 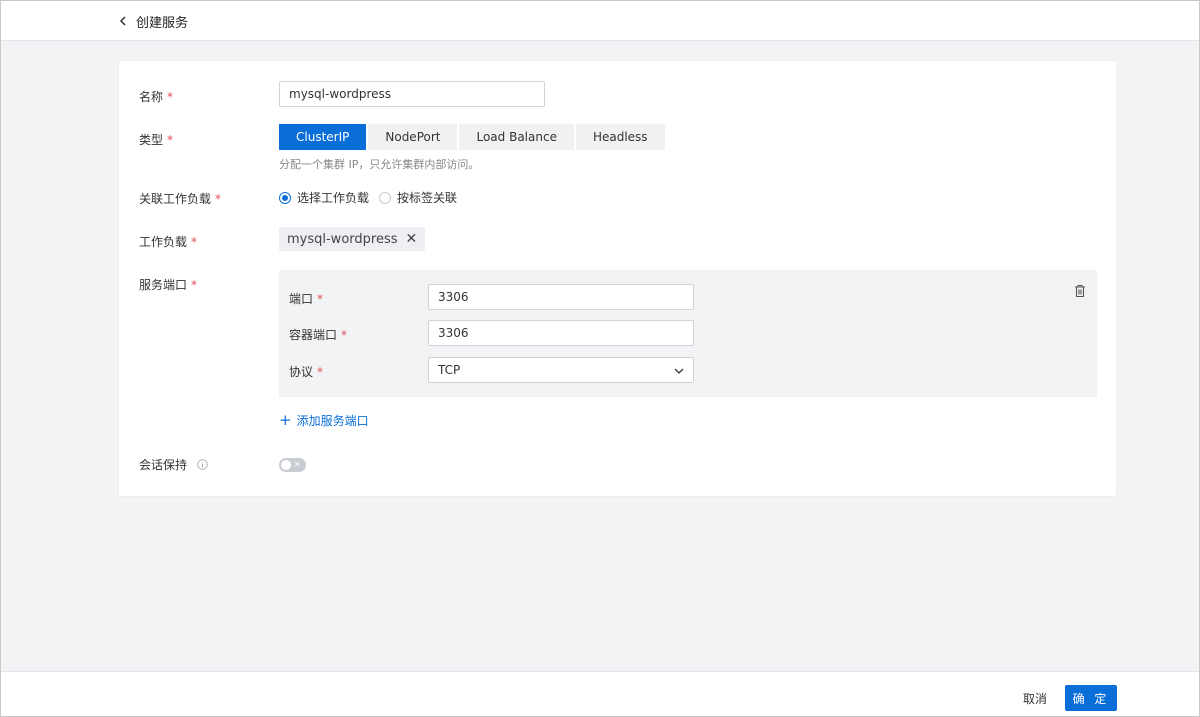 I want to click on toggle-off-icon: ✕, so click(x=297, y=464).